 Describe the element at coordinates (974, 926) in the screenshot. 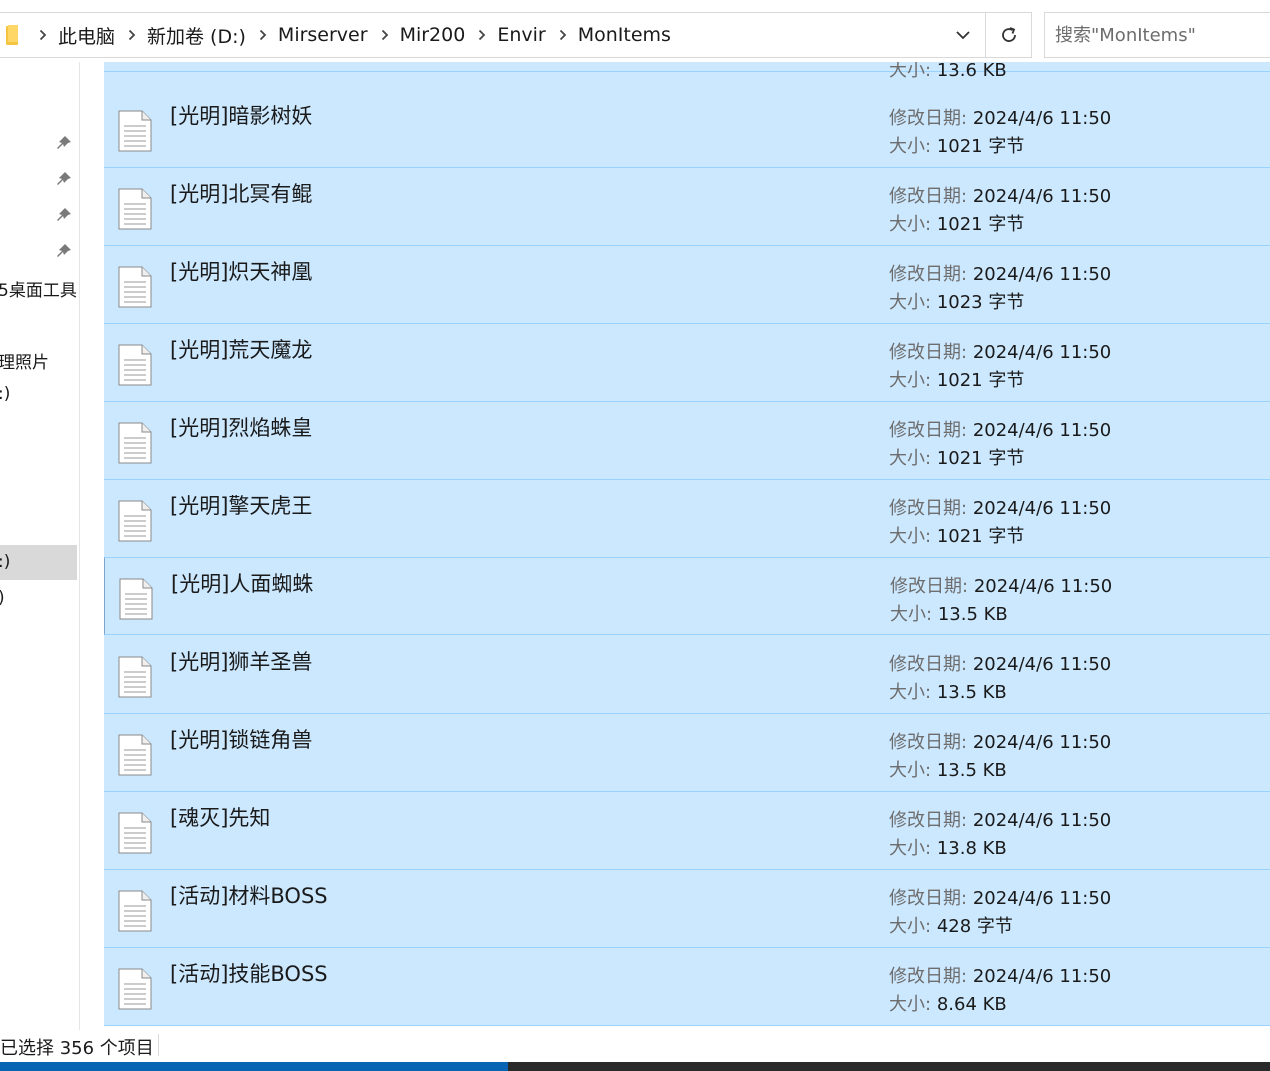

I see `file-size: 428 字节` at that location.